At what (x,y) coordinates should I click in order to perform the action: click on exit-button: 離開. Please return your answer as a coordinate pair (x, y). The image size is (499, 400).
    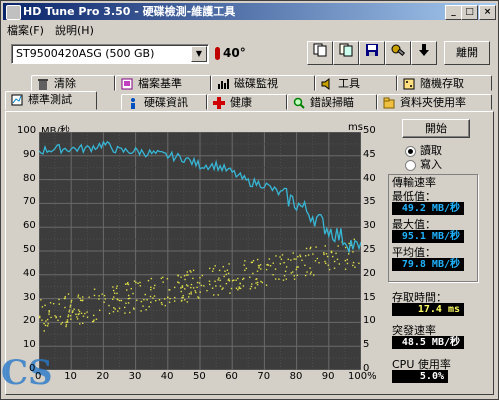
    Looking at the image, I should click on (467, 53).